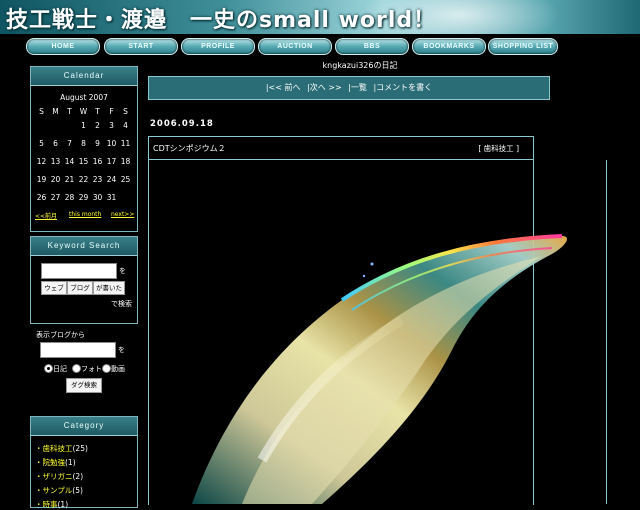  Describe the element at coordinates (111, 161) in the screenshot. I see `calendar-day: 17` at that location.